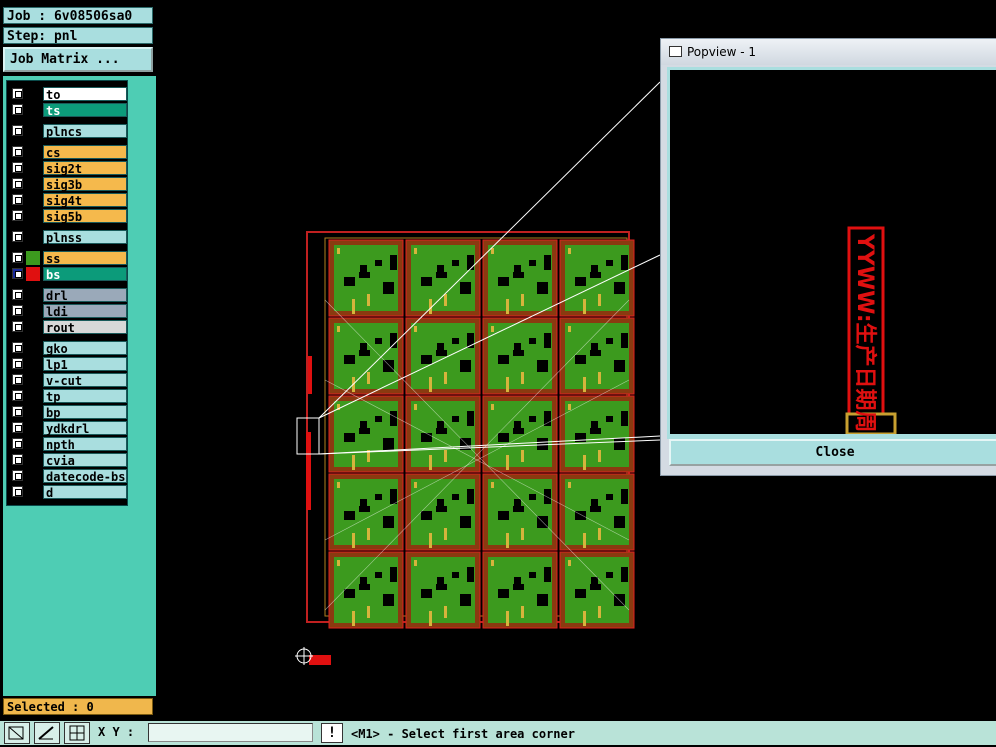  I want to click on layer-name: plncs, so click(85, 131).